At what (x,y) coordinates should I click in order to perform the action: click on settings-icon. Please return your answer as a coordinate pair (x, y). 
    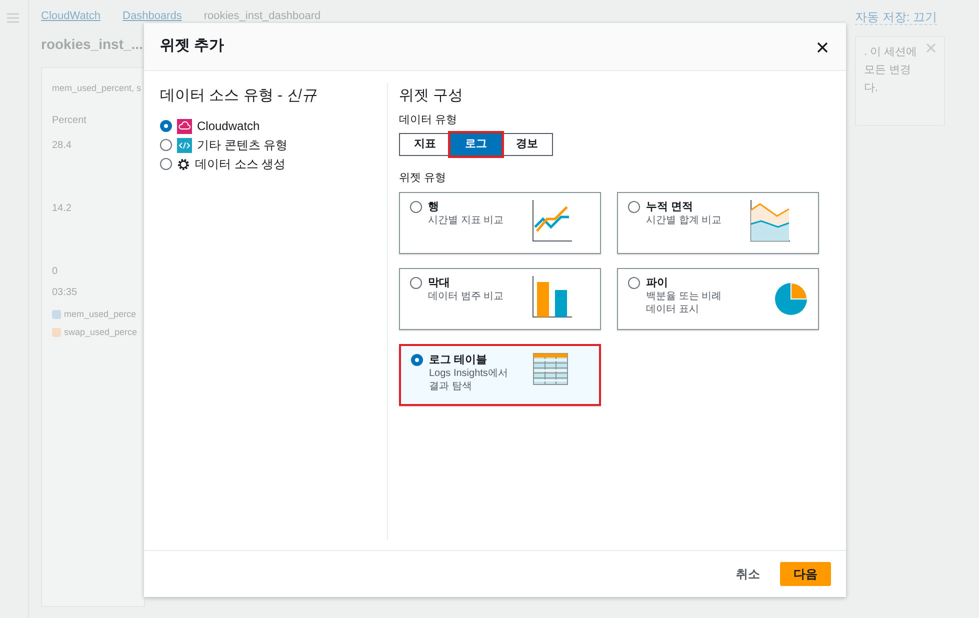
    Looking at the image, I should click on (183, 164).